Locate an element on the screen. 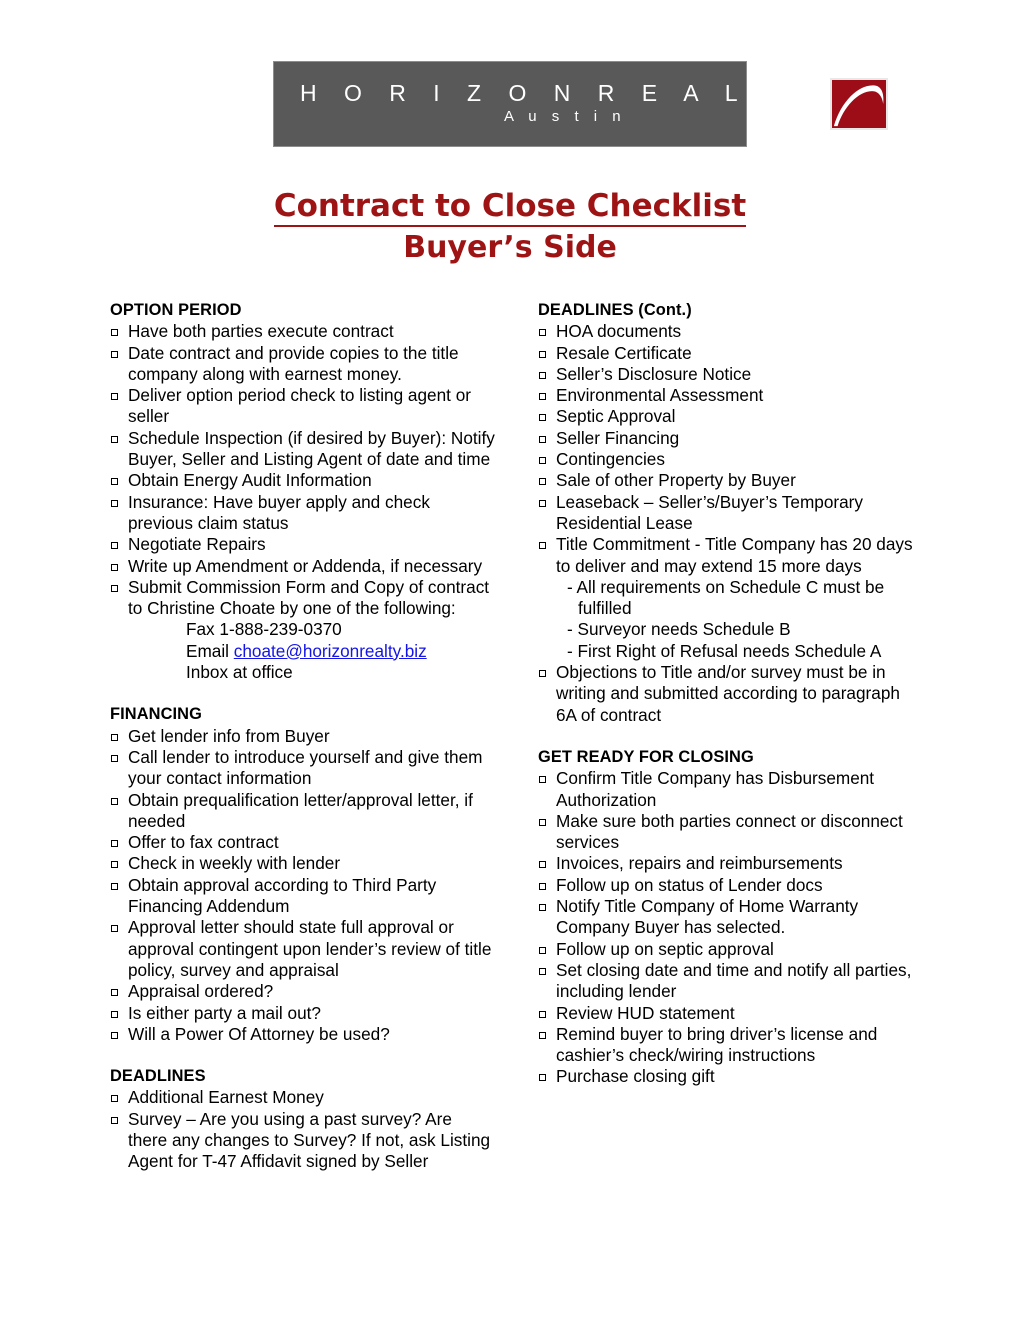 The width and height of the screenshot is (1020, 1320). checklist-item: Have both parties execute contract is located at coordinates (302, 331).